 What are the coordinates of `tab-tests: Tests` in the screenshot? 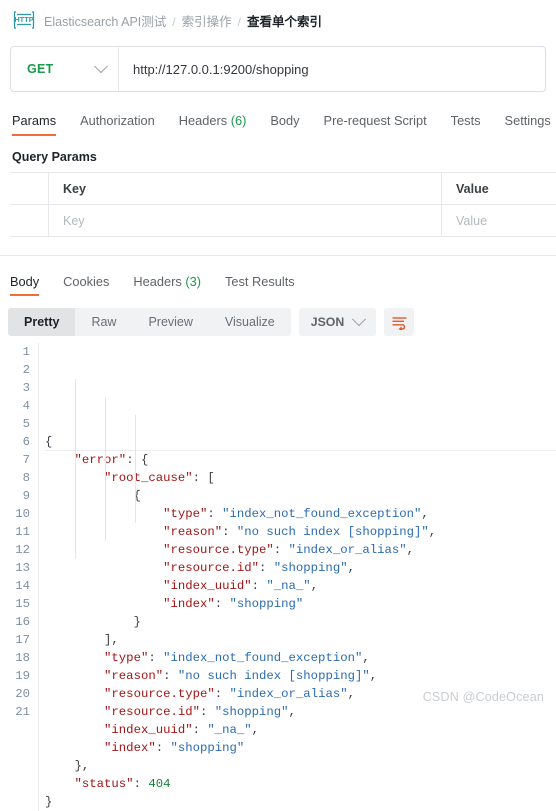 It's located at (466, 124).